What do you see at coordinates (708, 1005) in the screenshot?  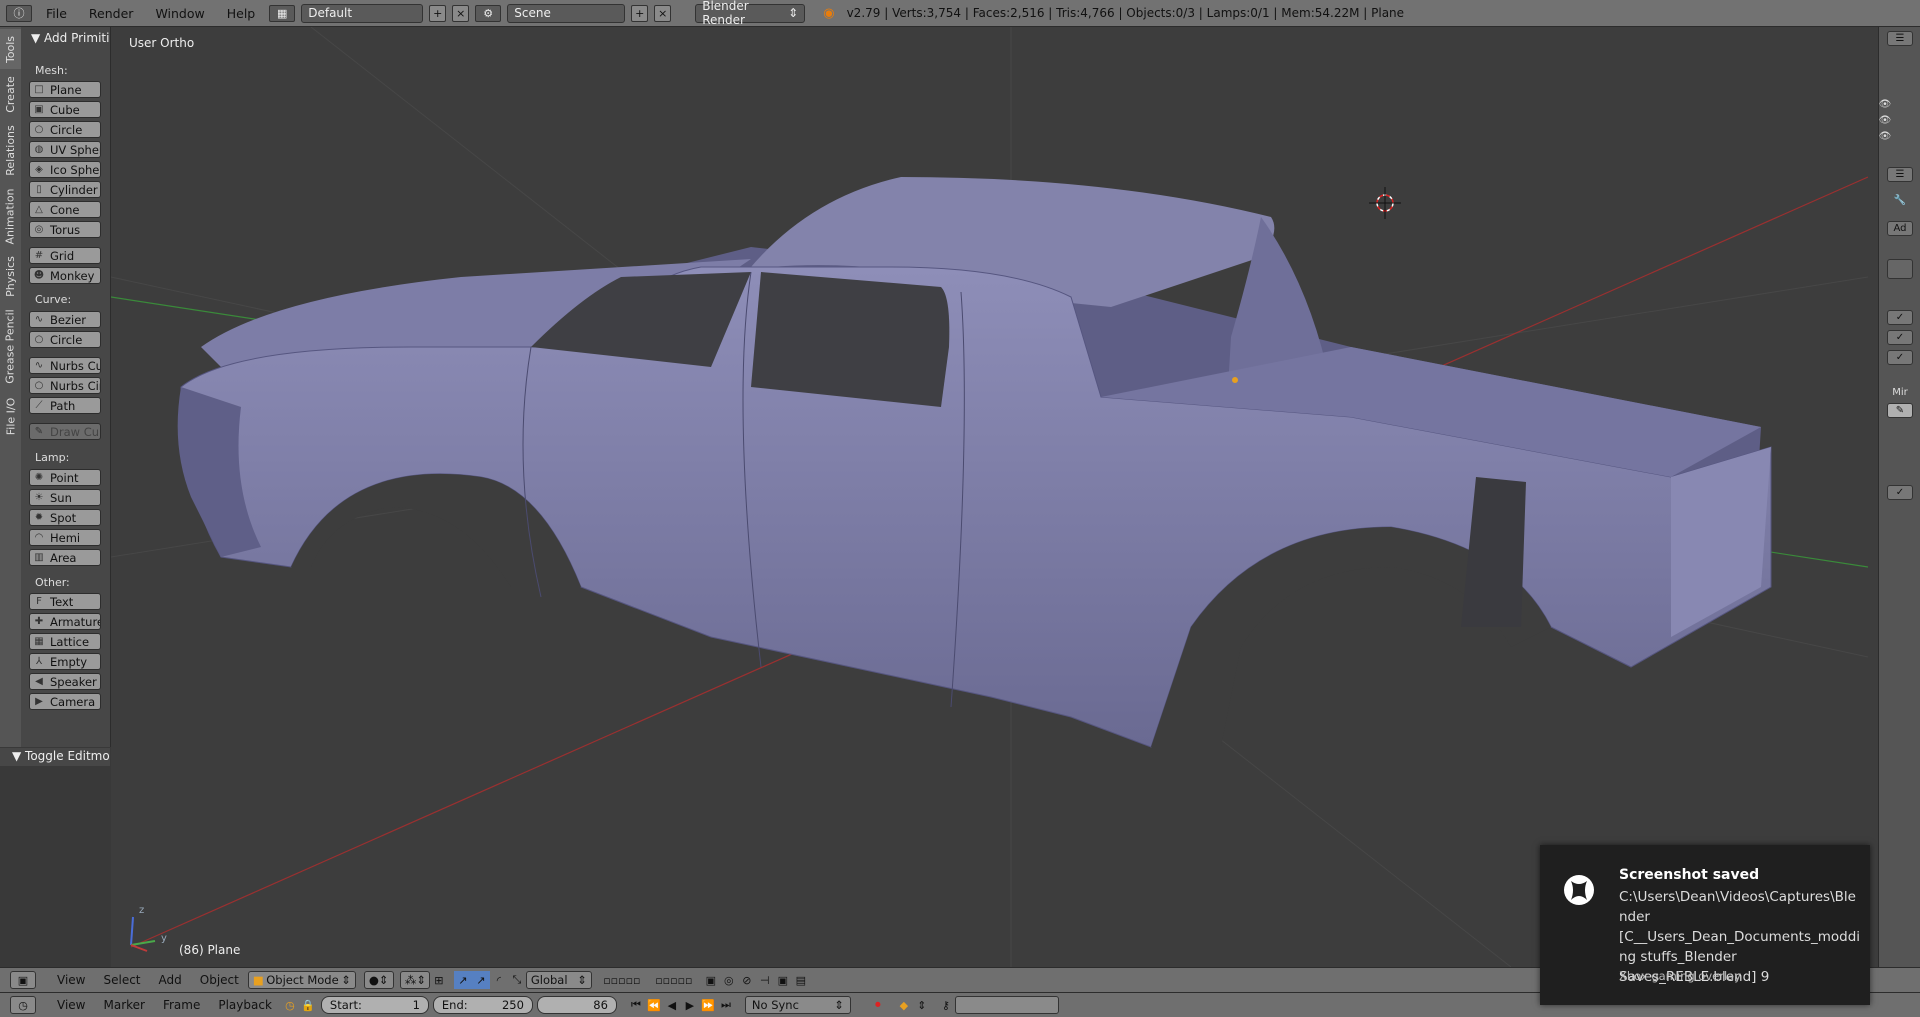 I see `jump-next-keyframe-icon: ⏩` at bounding box center [708, 1005].